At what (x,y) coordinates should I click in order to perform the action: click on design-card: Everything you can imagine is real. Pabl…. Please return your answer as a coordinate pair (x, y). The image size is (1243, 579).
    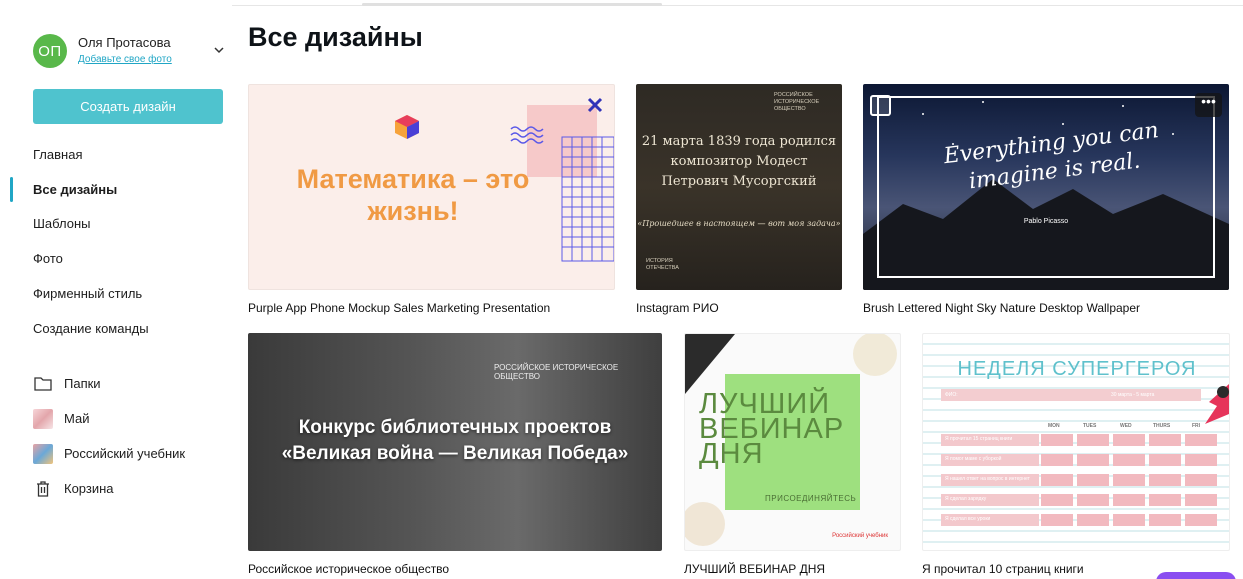
    Looking at the image, I should click on (1046, 200).